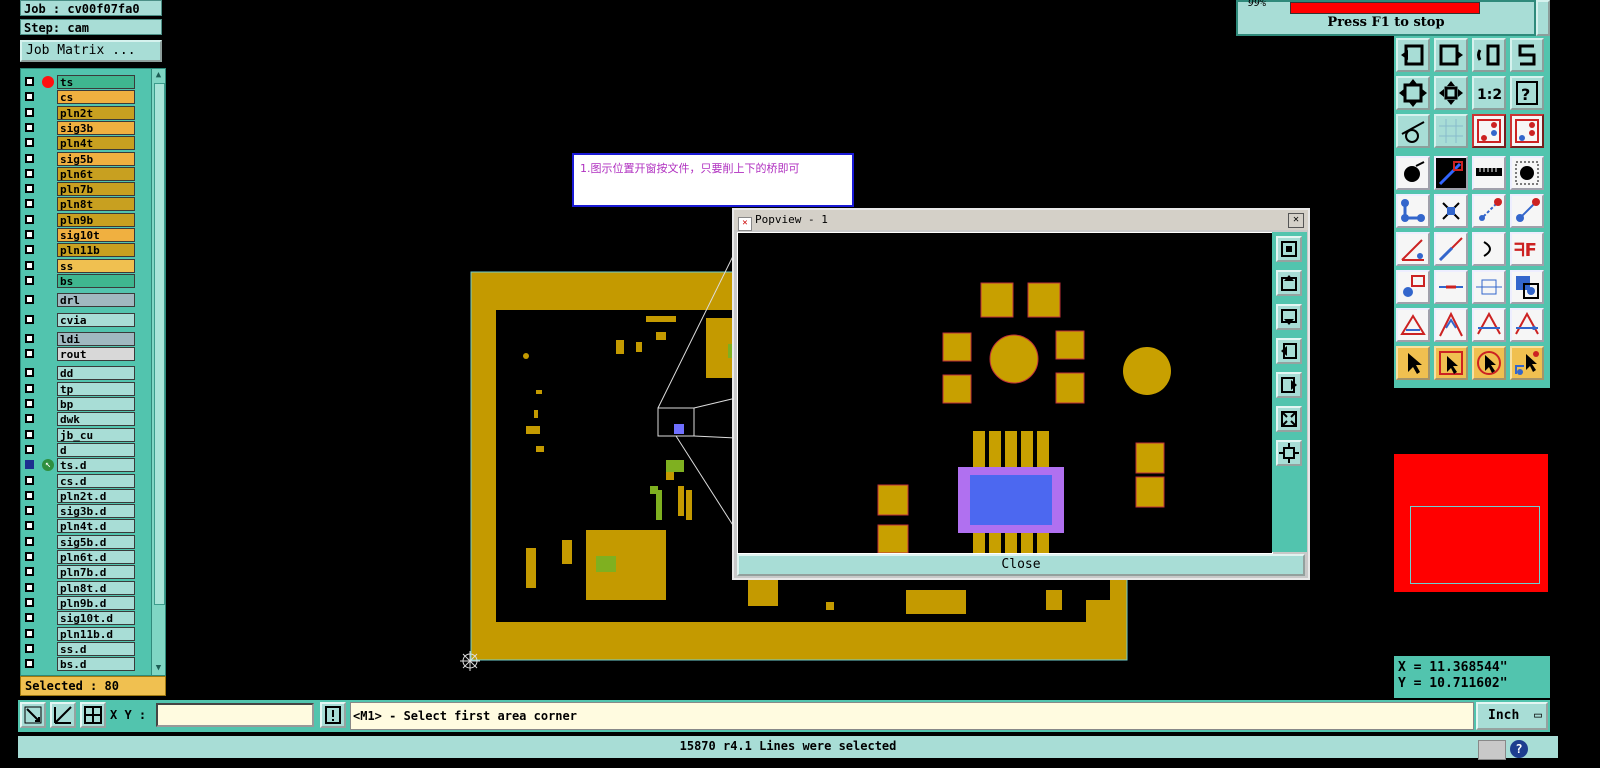  I want to click on mirror-icon: ᖷF, so click(1527, 249).